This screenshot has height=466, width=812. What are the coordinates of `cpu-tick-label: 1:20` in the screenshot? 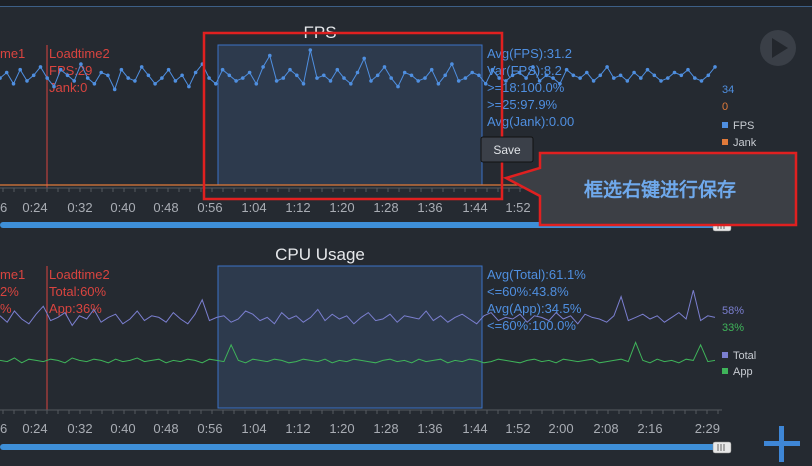 It's located at (341, 428).